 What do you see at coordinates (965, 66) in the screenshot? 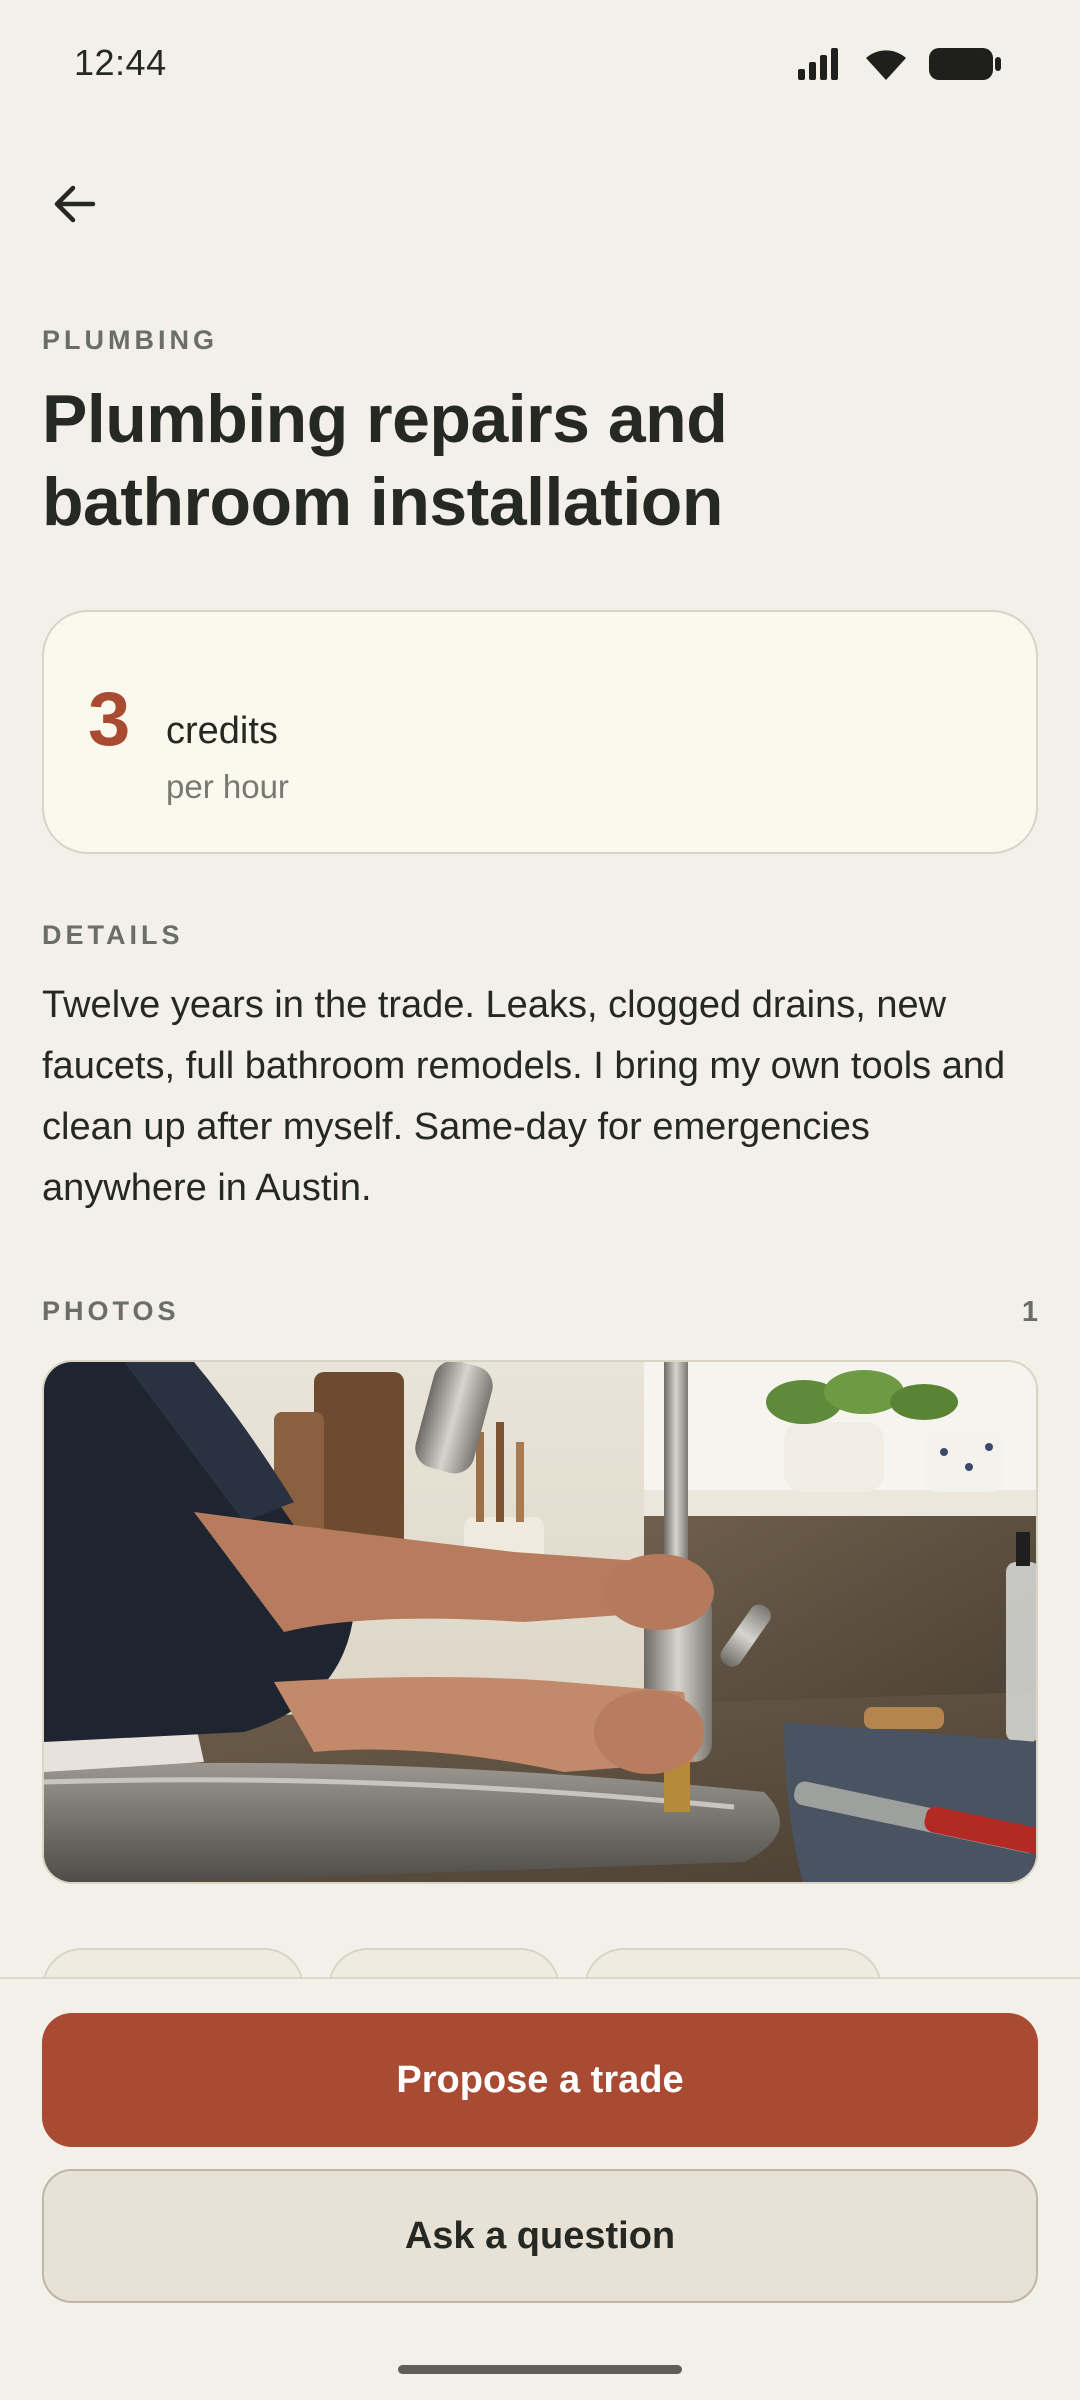
I see `battery-icon` at bounding box center [965, 66].